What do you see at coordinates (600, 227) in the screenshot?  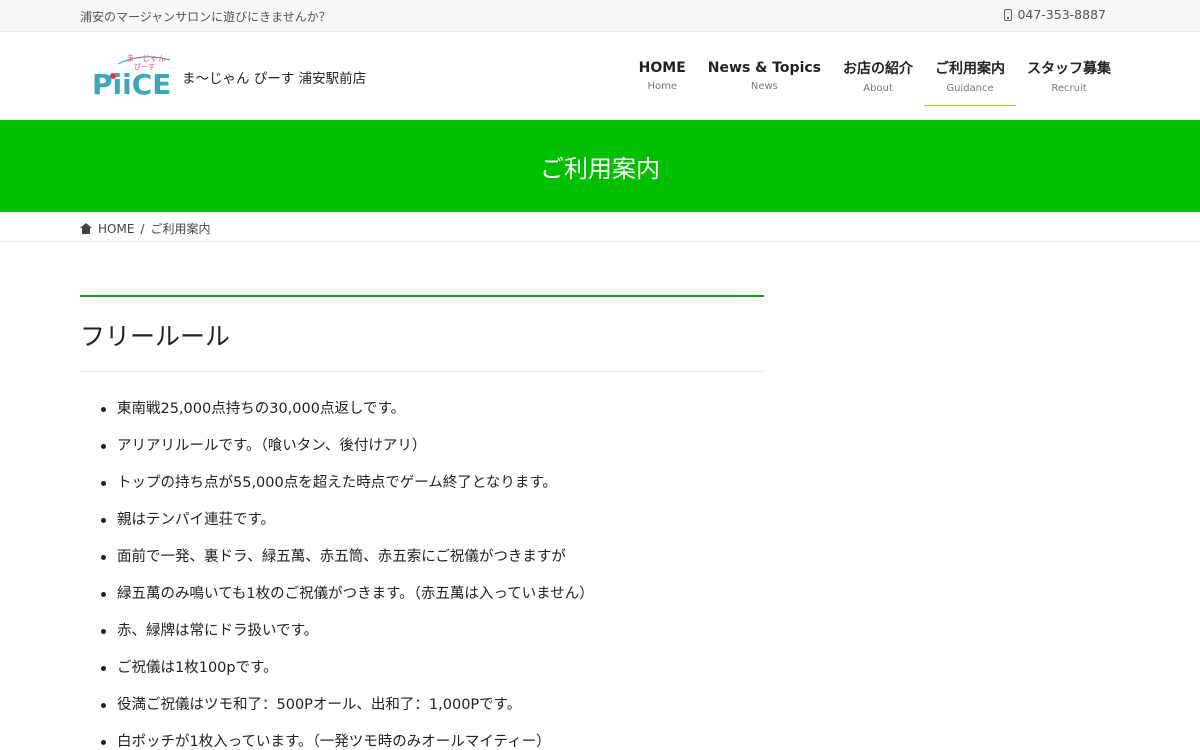 I see `breadcrumb: HOME / ご利用案内` at bounding box center [600, 227].